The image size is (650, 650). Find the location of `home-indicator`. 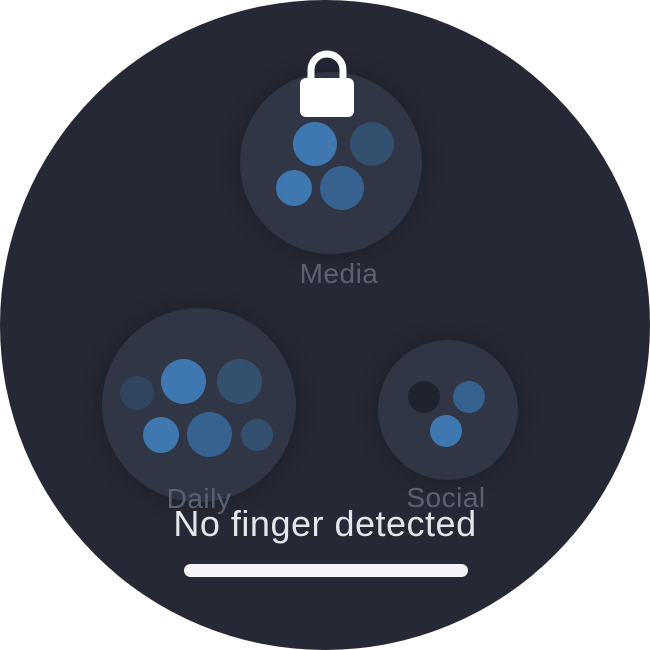

home-indicator is located at coordinates (326, 570).